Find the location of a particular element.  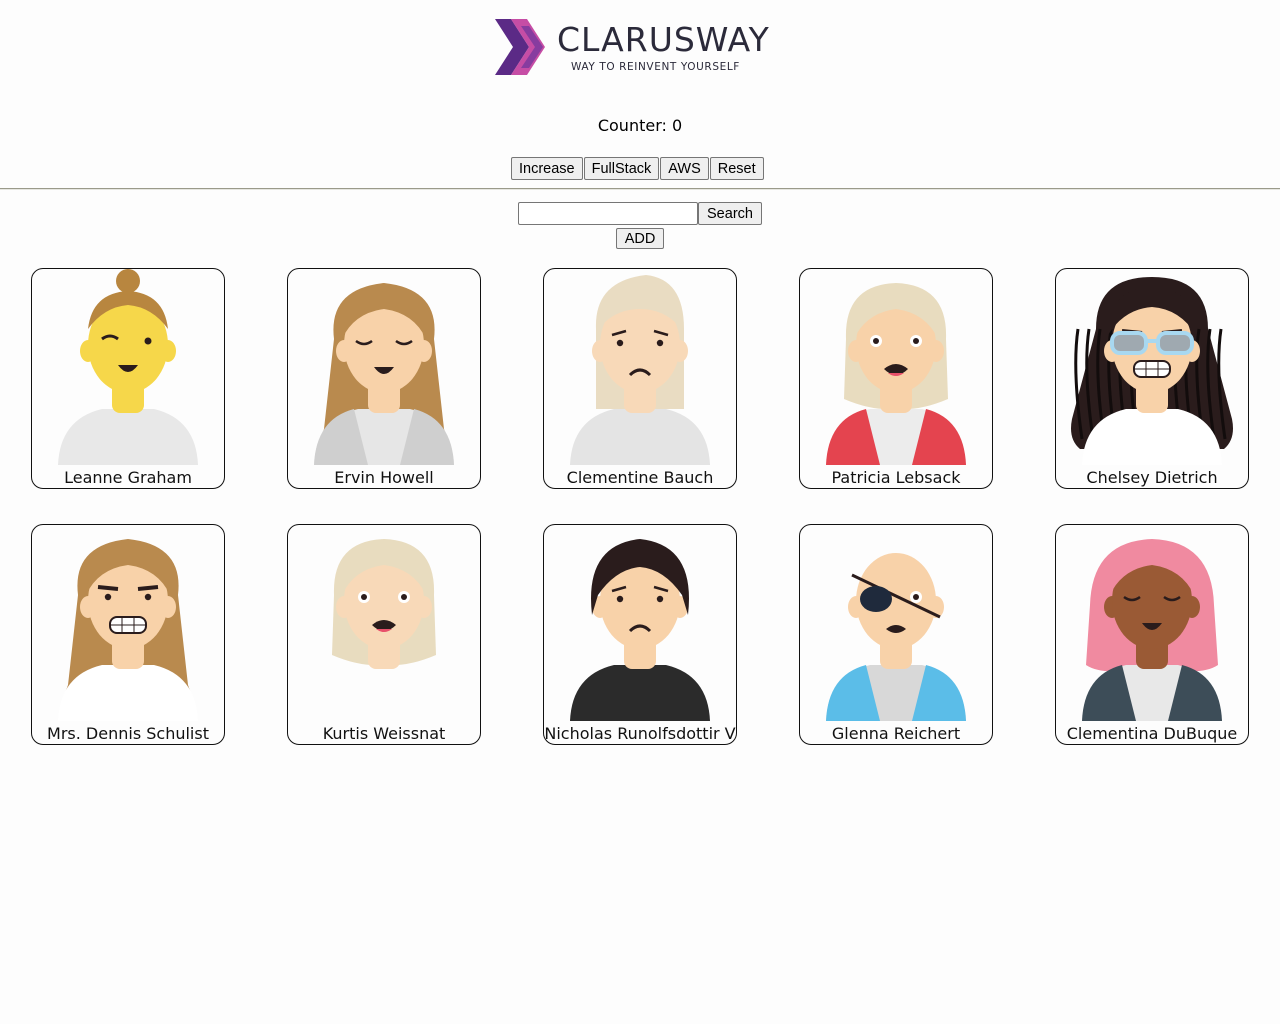

user-name: Leanne Graham is located at coordinates (128, 477).